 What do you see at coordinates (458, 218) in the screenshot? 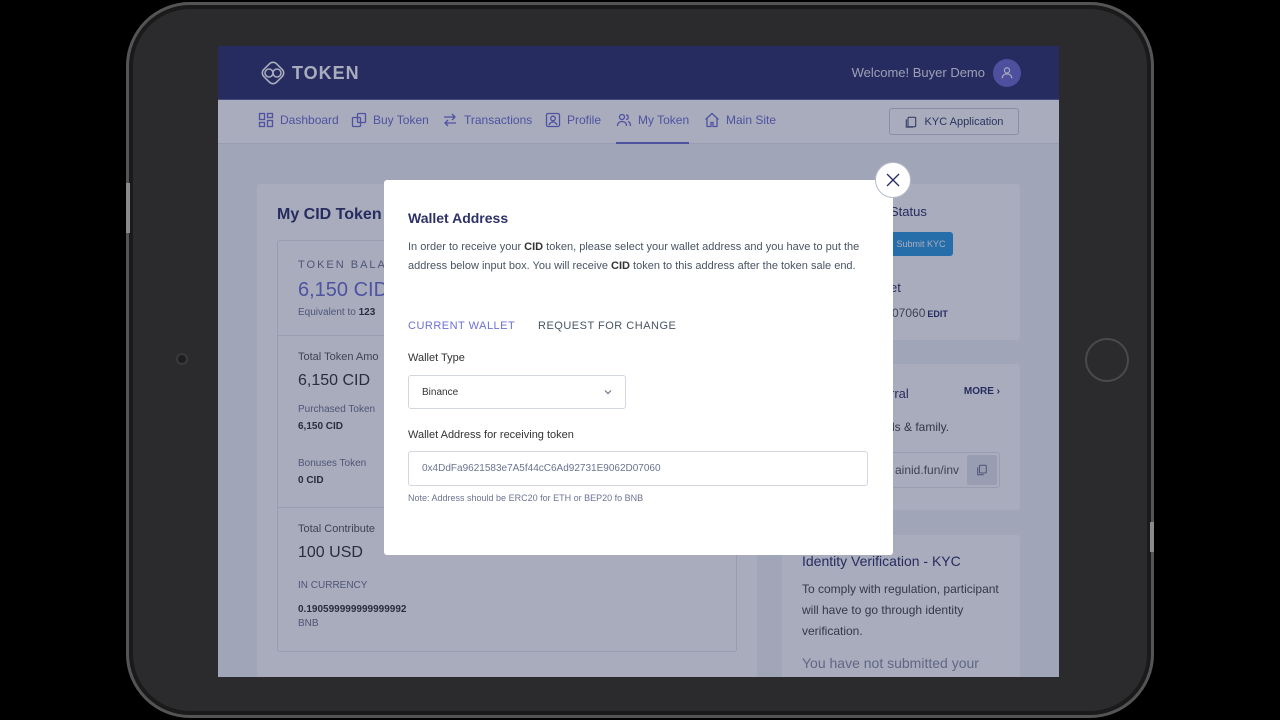
I see `modal-title: Wallet Address` at bounding box center [458, 218].